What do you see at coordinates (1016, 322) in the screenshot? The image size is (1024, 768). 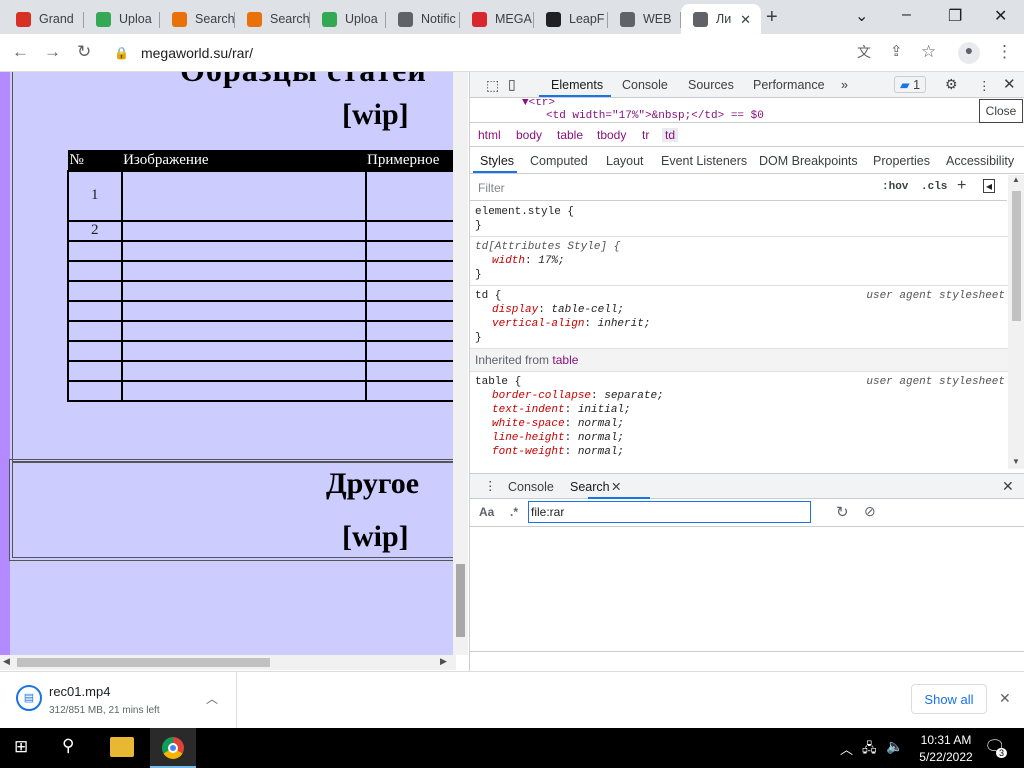 I see `styles-scrollbar: ▲ ▼` at bounding box center [1016, 322].